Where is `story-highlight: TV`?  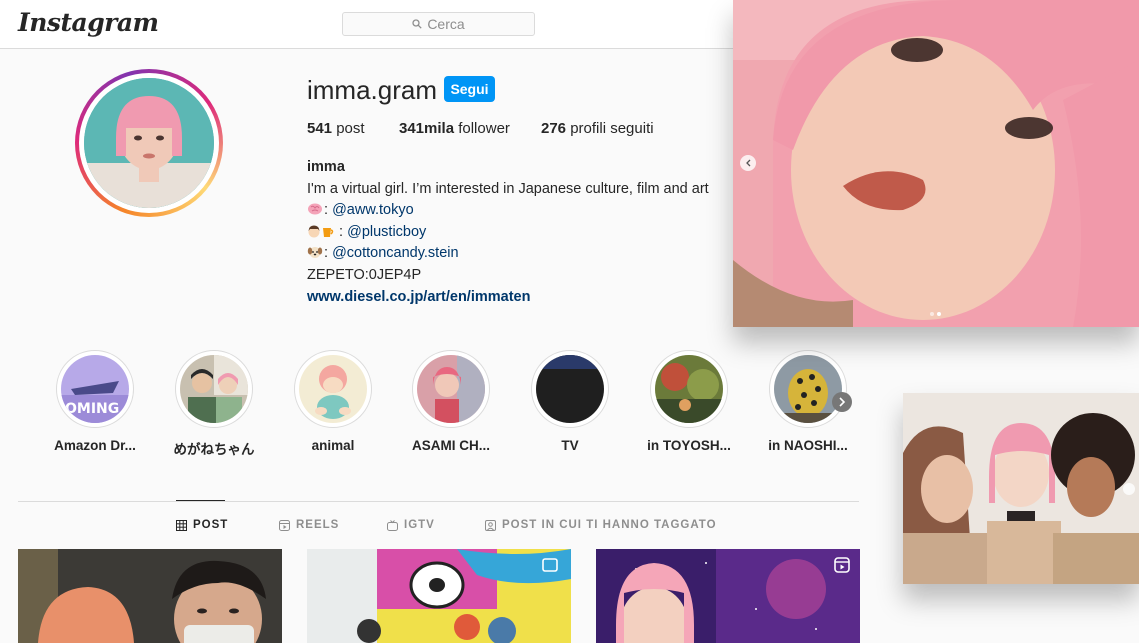 story-highlight: TV is located at coordinates (570, 401).